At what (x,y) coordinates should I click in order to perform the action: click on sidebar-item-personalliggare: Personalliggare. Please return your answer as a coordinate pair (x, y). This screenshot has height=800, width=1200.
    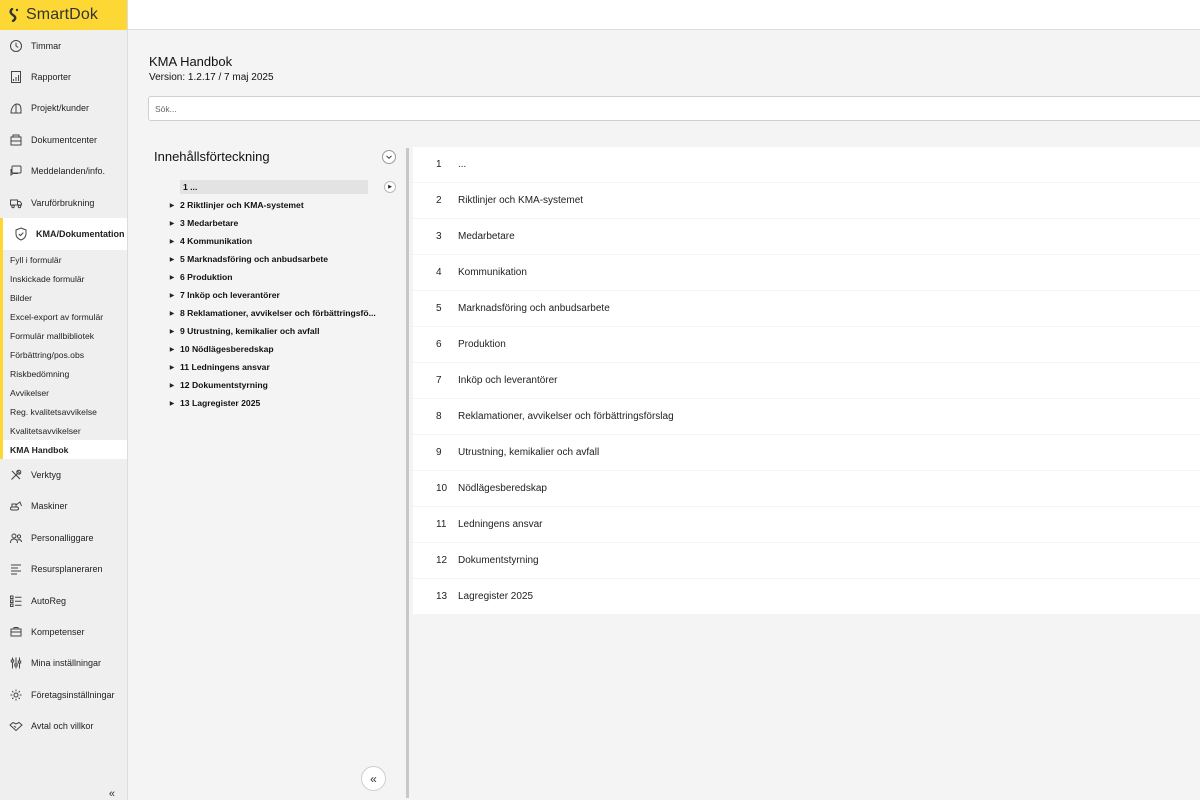
    Looking at the image, I should click on (63, 537).